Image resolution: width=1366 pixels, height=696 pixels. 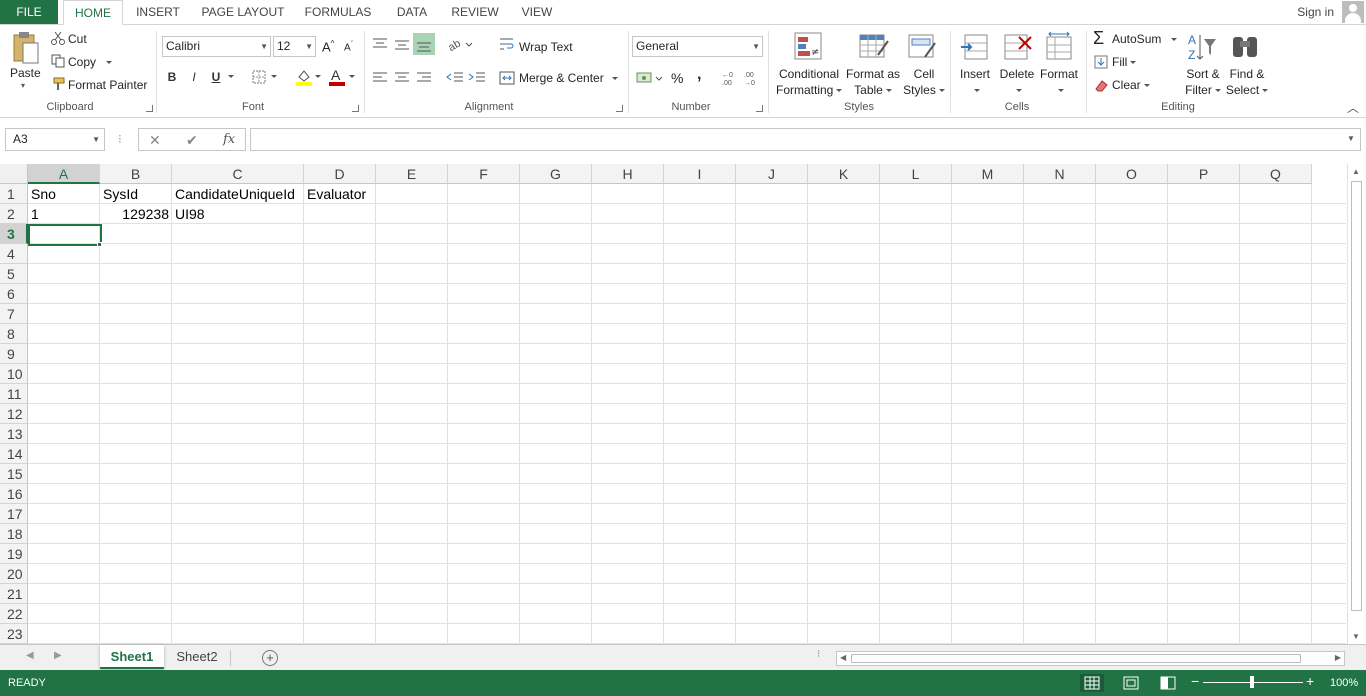 What do you see at coordinates (90, 62) in the screenshot?
I see `copy-button: Copy` at bounding box center [90, 62].